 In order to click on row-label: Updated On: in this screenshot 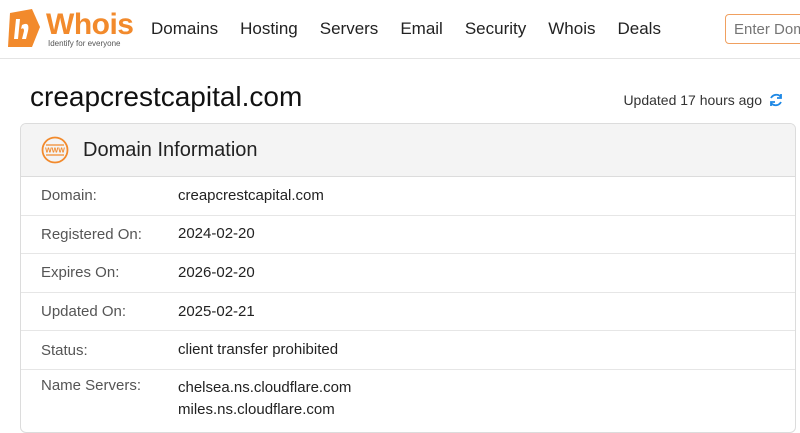, I will do `click(84, 312)`.